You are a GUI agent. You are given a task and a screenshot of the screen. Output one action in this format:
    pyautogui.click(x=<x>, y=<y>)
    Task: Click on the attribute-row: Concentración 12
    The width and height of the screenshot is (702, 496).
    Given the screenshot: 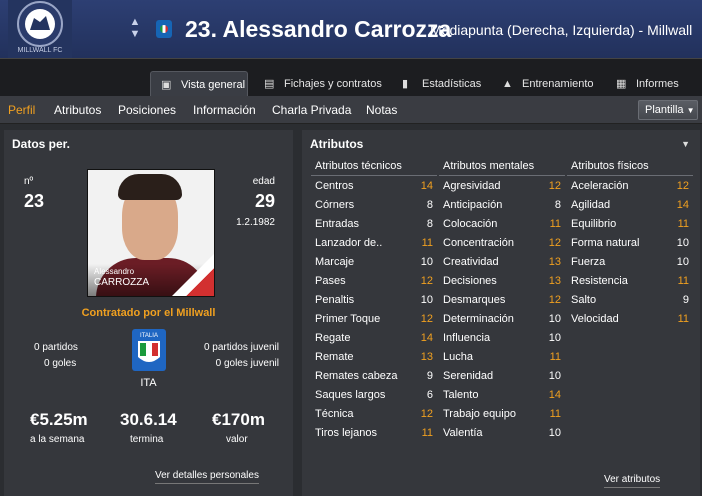 What is the action you would take?
    pyautogui.click(x=502, y=242)
    